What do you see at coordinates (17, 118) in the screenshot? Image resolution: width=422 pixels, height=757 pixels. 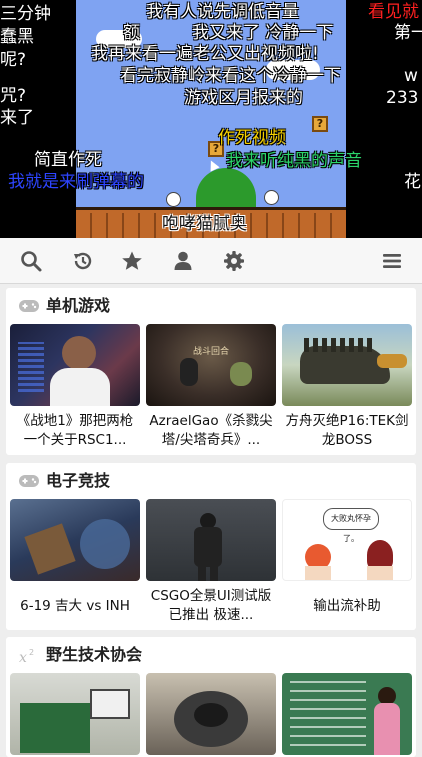 I see `danmaku-comment: 来了` at bounding box center [17, 118].